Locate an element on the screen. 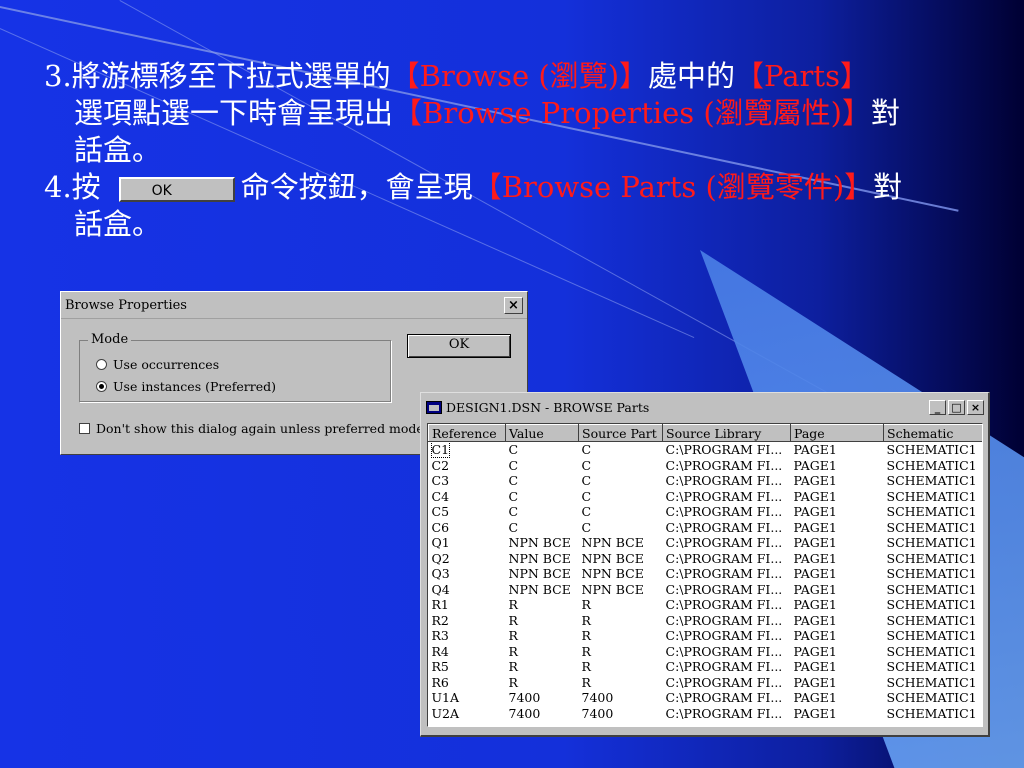 This screenshot has height=768, width=1024. maximize-icon: □ is located at coordinates (956, 407).